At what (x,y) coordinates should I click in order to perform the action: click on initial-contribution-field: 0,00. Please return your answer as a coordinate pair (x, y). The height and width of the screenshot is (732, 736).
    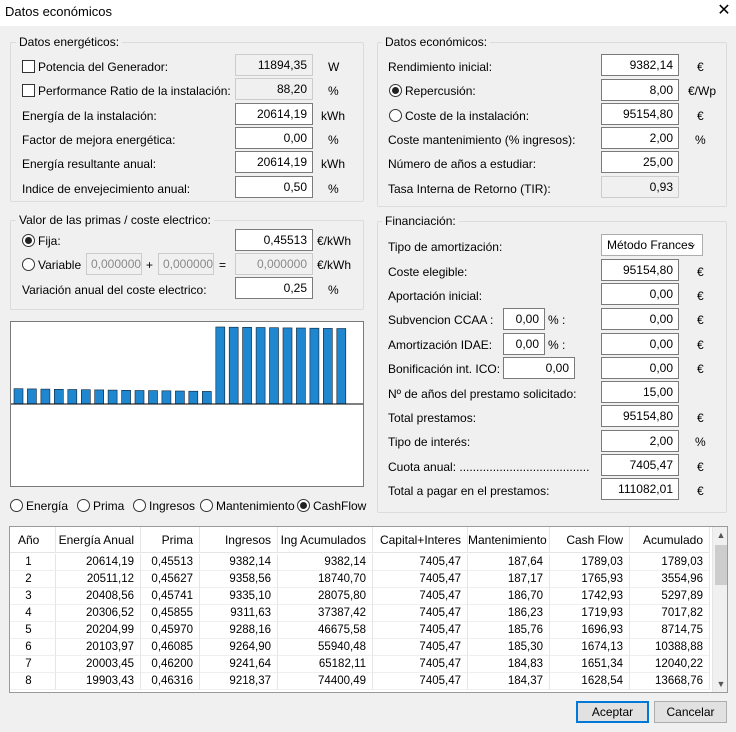
    Looking at the image, I should click on (640, 294).